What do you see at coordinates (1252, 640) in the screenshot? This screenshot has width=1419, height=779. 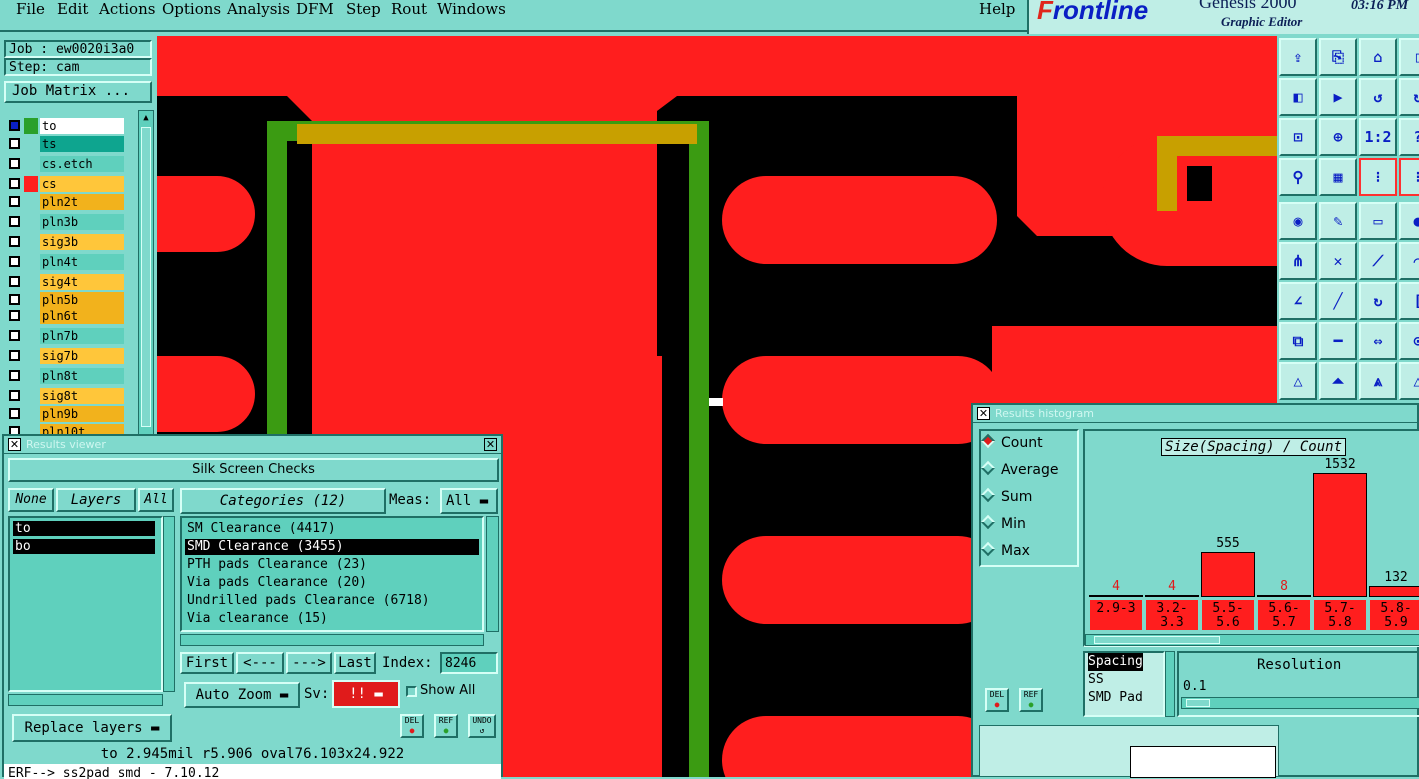 I see `histogram-hscroll` at bounding box center [1252, 640].